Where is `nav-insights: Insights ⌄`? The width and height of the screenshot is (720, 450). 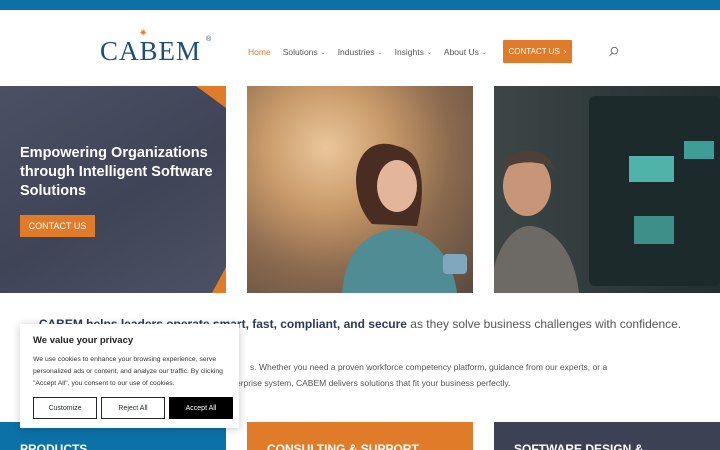
nav-insights: Insights ⌄ is located at coordinates (413, 52).